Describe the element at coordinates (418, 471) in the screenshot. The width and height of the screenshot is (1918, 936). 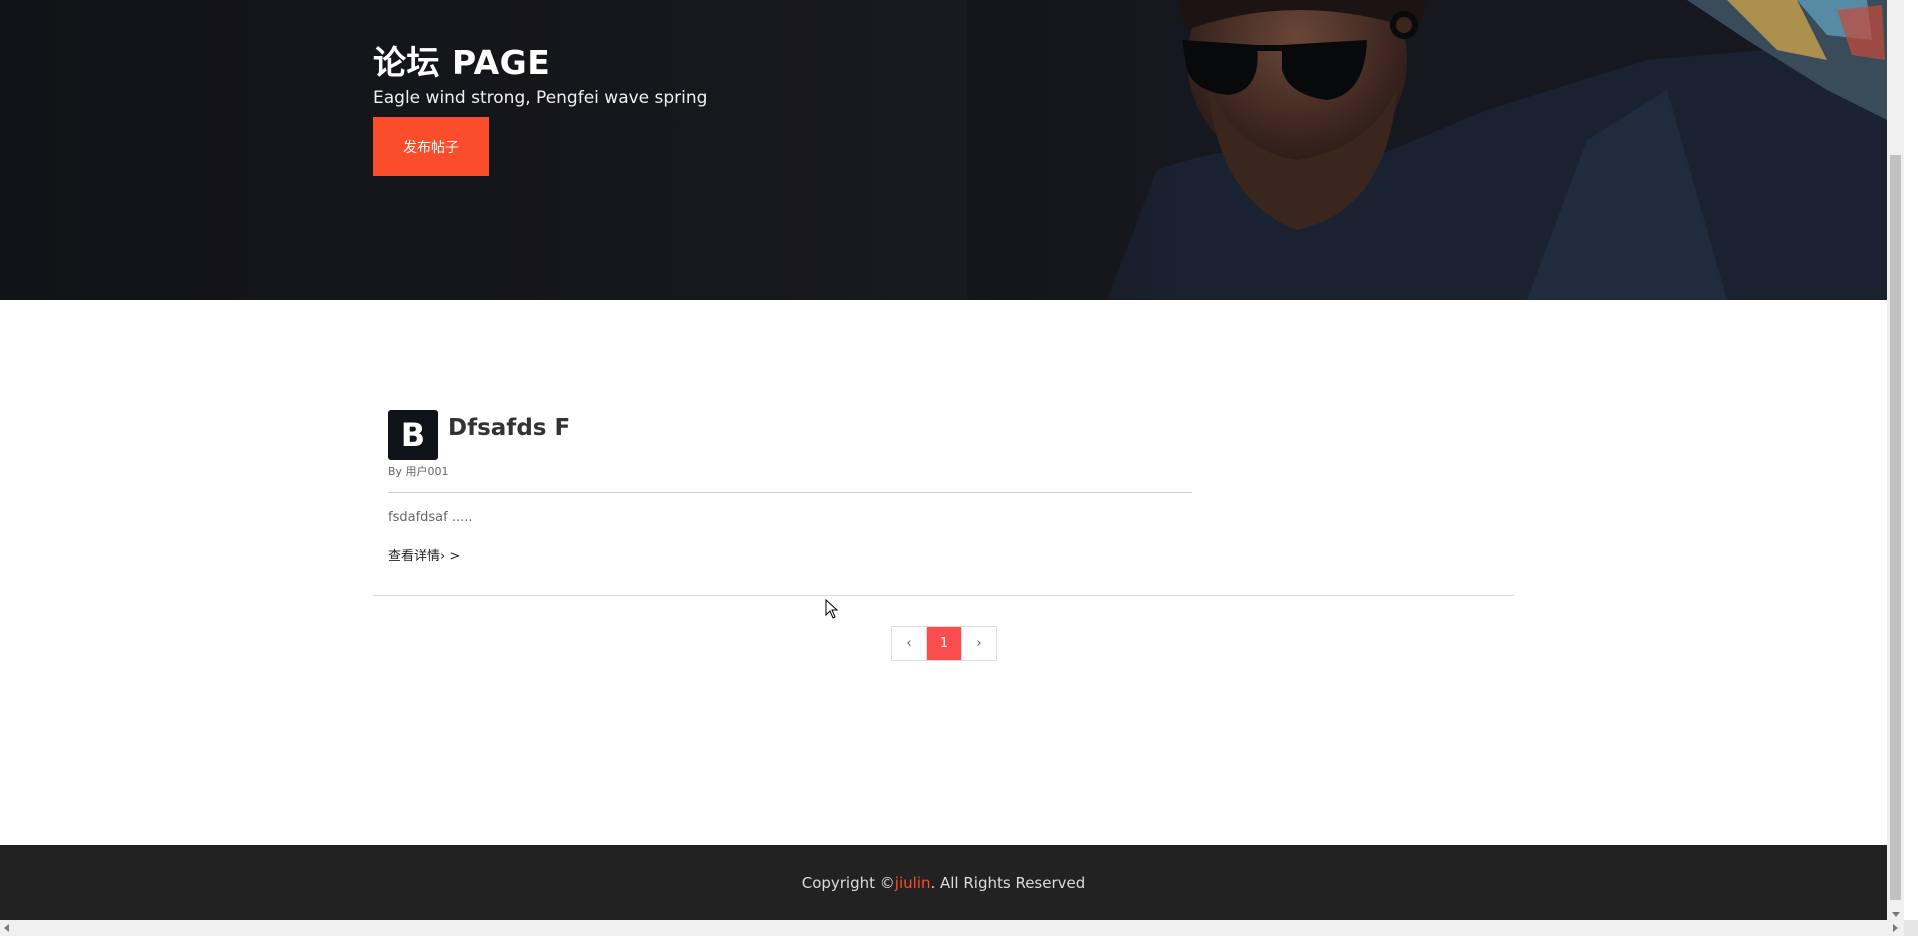
I see `post-author: By 用户001` at that location.